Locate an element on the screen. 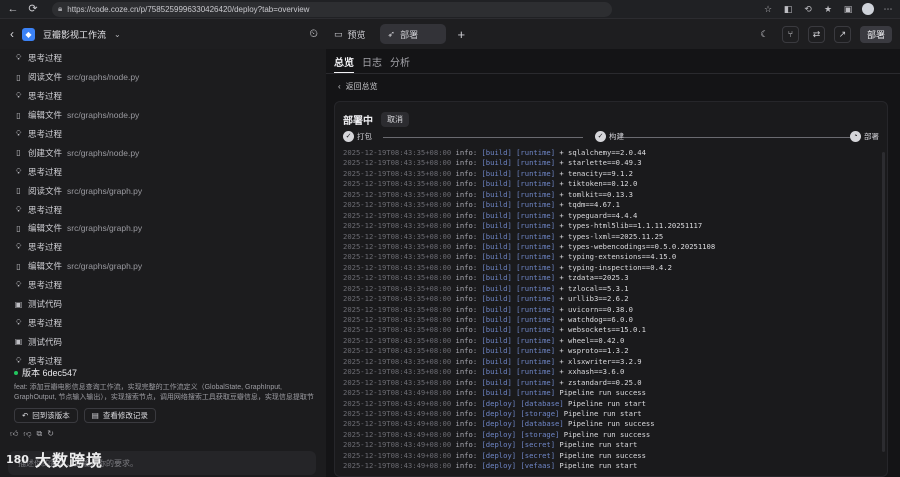 The width and height of the screenshot is (900, 477). favorites-icon: ★ is located at coordinates (828, 9).